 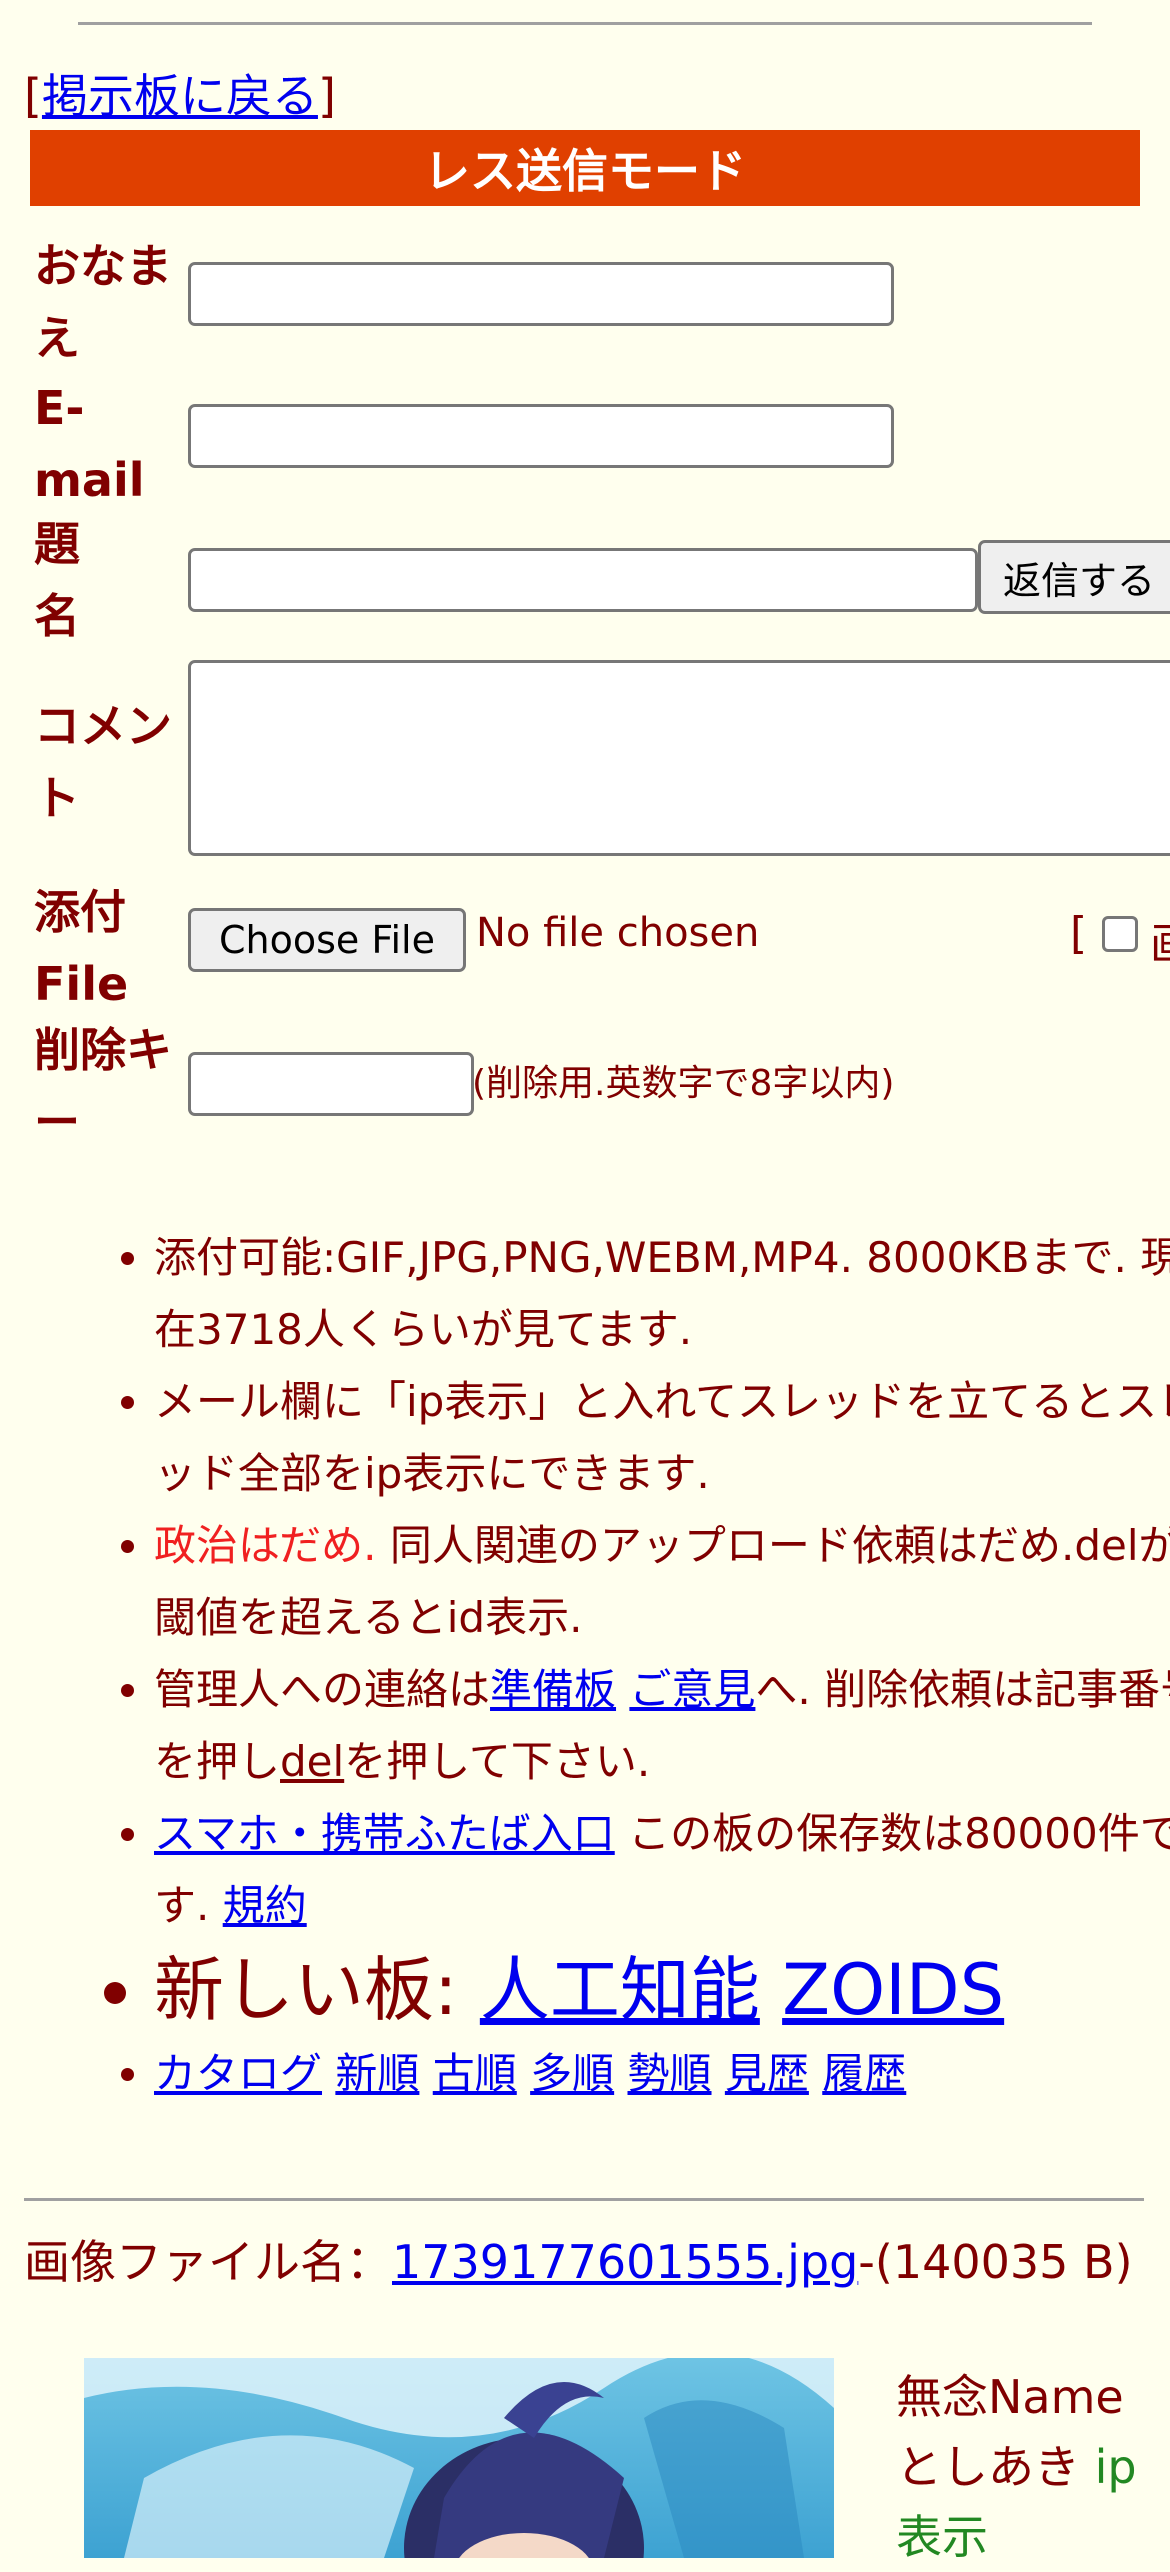 I want to click on option-checkbox, so click(x=1120, y=934).